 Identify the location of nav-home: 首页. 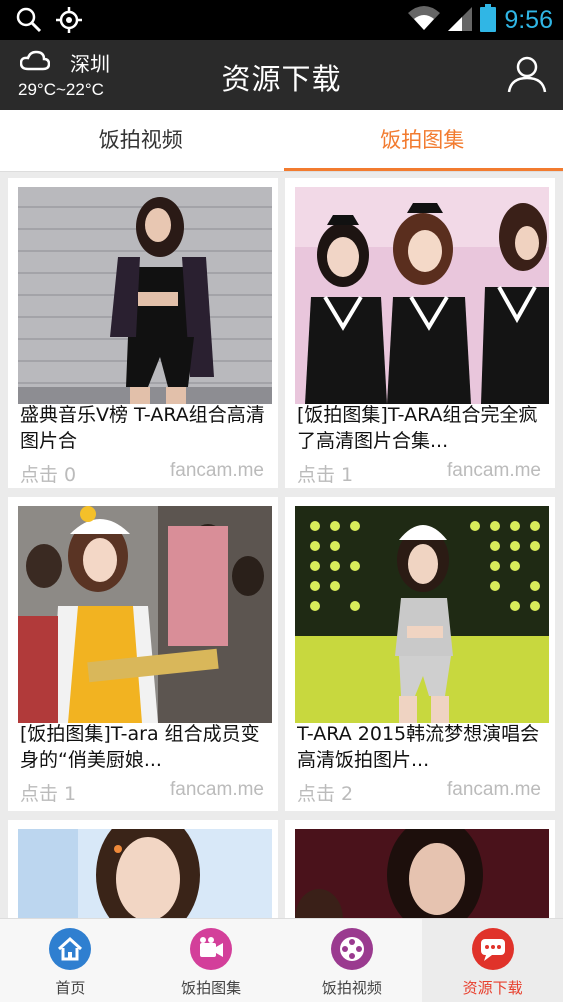
(70, 960).